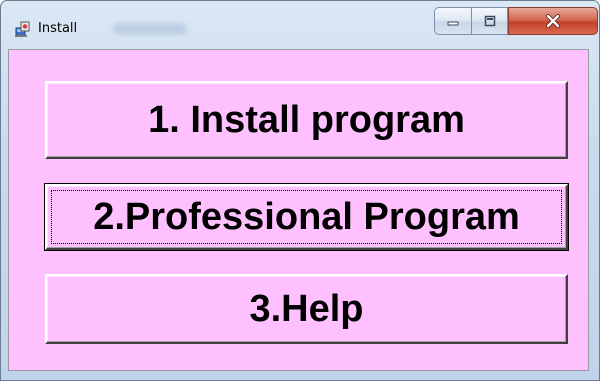  I want to click on help-label: 3.Help, so click(306, 308).